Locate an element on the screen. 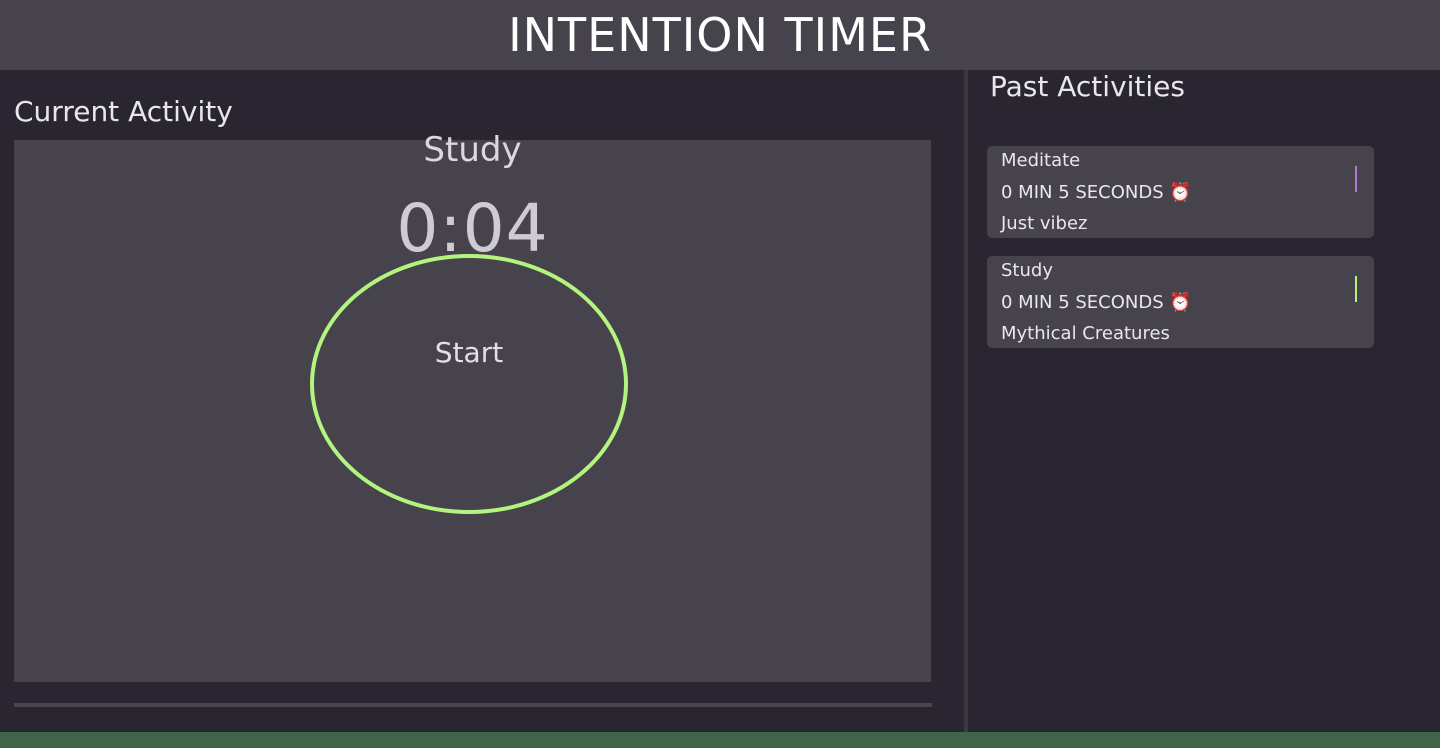 The width and height of the screenshot is (1440, 748). app-title: INTENTION TIMER is located at coordinates (720, 35).